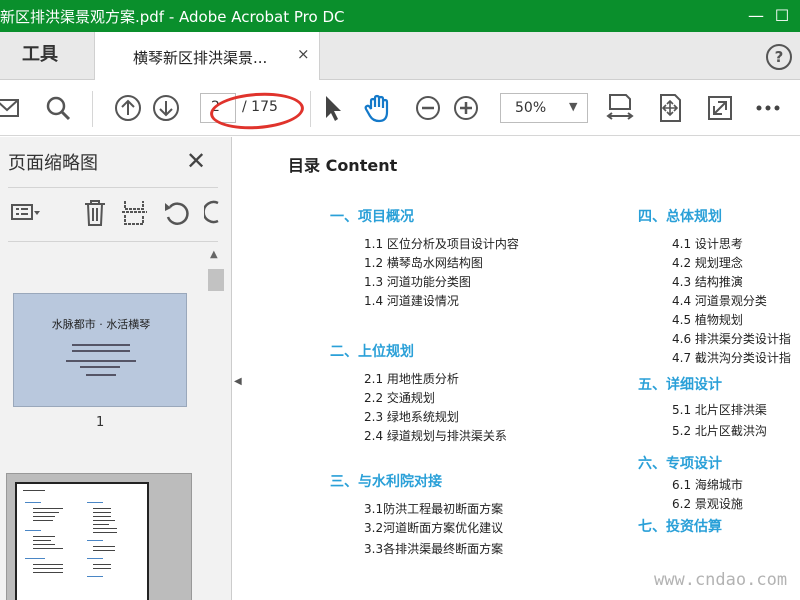 The width and height of the screenshot is (800, 600). What do you see at coordinates (441, 244) in the screenshot?
I see `toc-item: 1.1 区位分析及项目设计内容` at bounding box center [441, 244].